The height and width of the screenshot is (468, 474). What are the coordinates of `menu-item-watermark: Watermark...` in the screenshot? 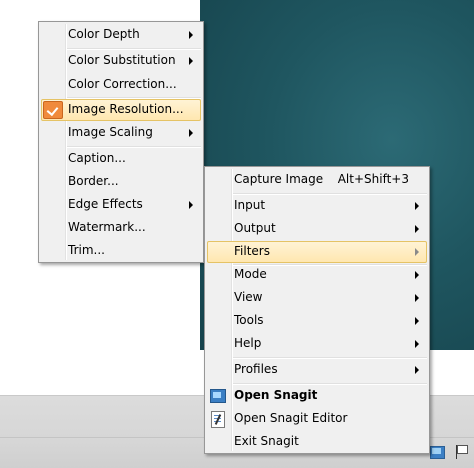 It's located at (121, 228).